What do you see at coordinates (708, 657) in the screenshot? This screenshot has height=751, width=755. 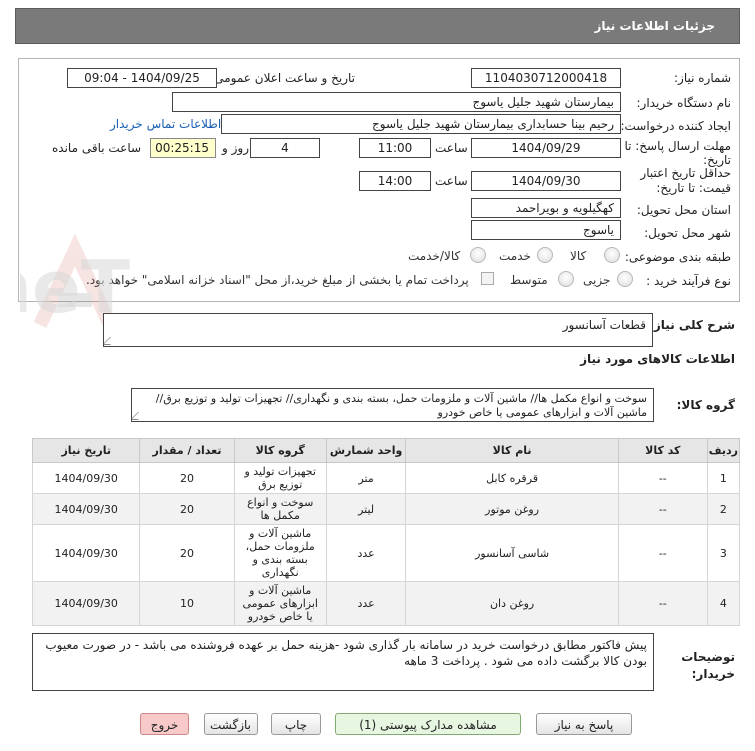 I see `notes-label: توضیحات` at bounding box center [708, 657].